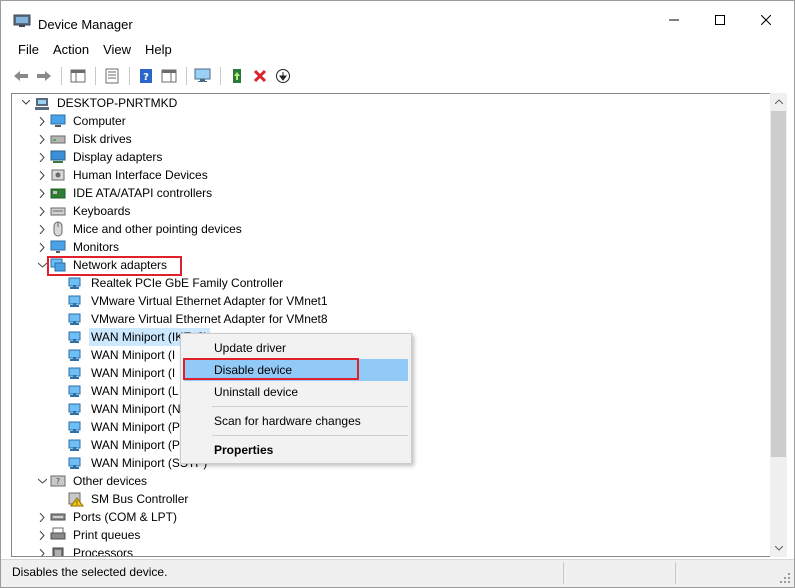 The image size is (795, 588). I want to click on tree-device: WAN Miniport (N, so click(125, 409).